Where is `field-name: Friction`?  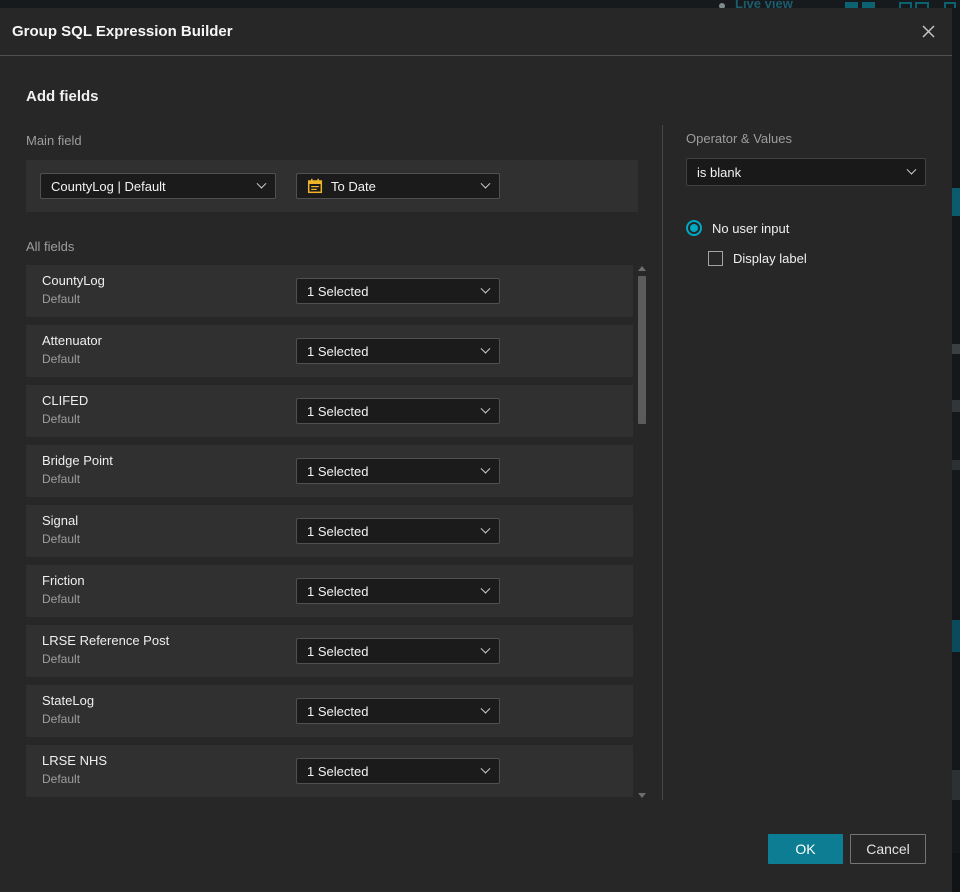 field-name: Friction is located at coordinates (63, 580).